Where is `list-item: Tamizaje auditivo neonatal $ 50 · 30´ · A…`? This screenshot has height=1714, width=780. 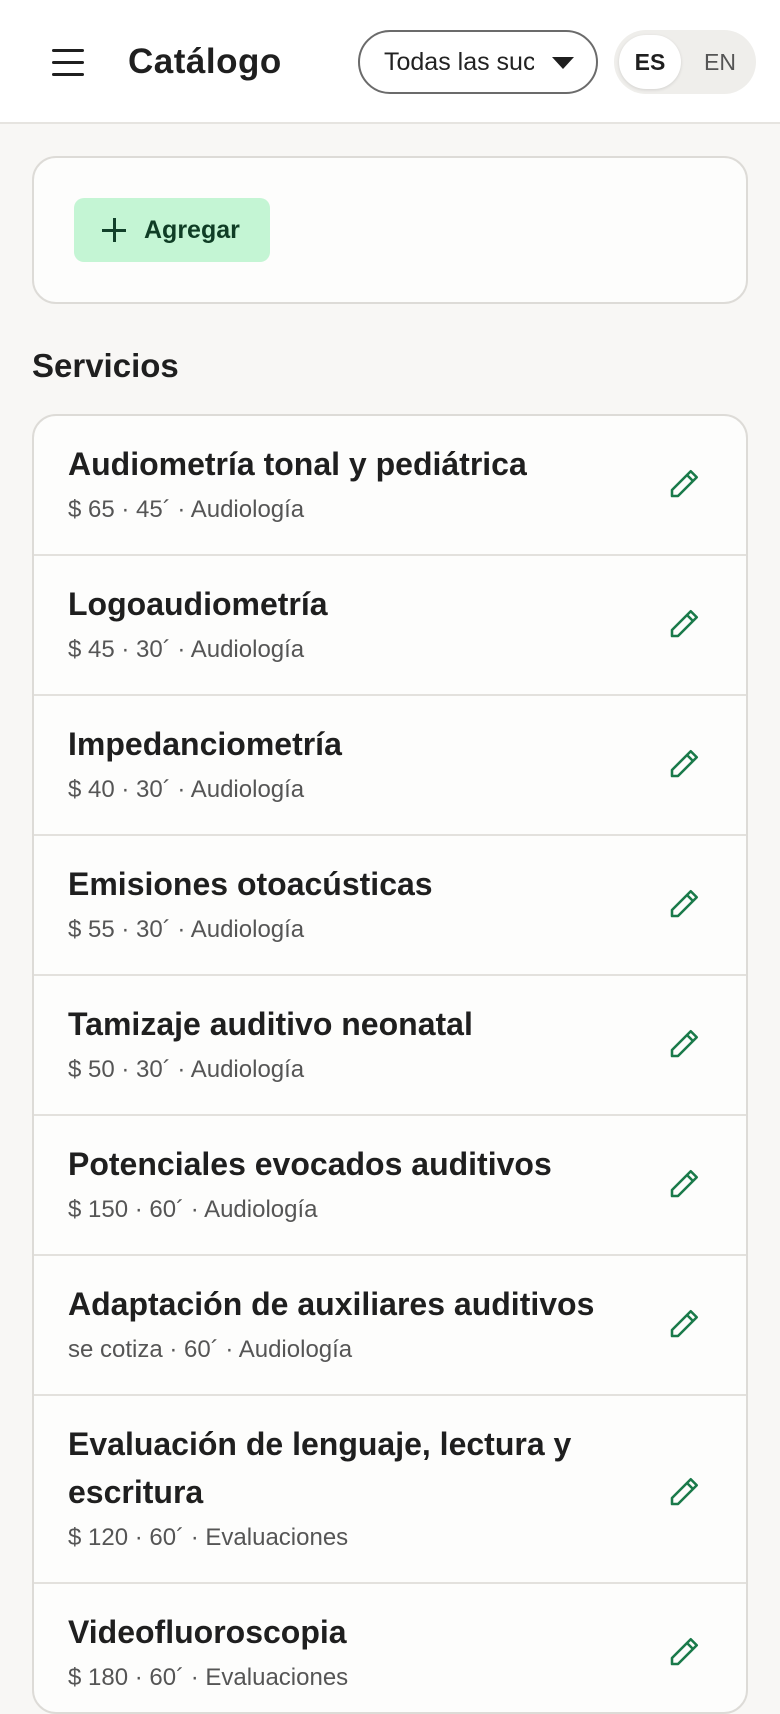
list-item: Tamizaje auditivo neonatal $ 50 · 30´ · A… is located at coordinates (390, 1046).